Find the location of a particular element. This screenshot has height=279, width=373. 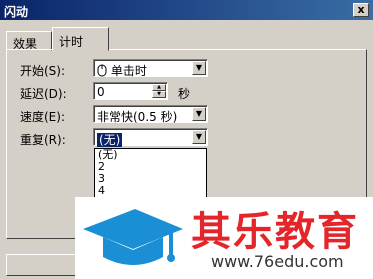

repeat-label: 重复(R): is located at coordinates (43, 140).